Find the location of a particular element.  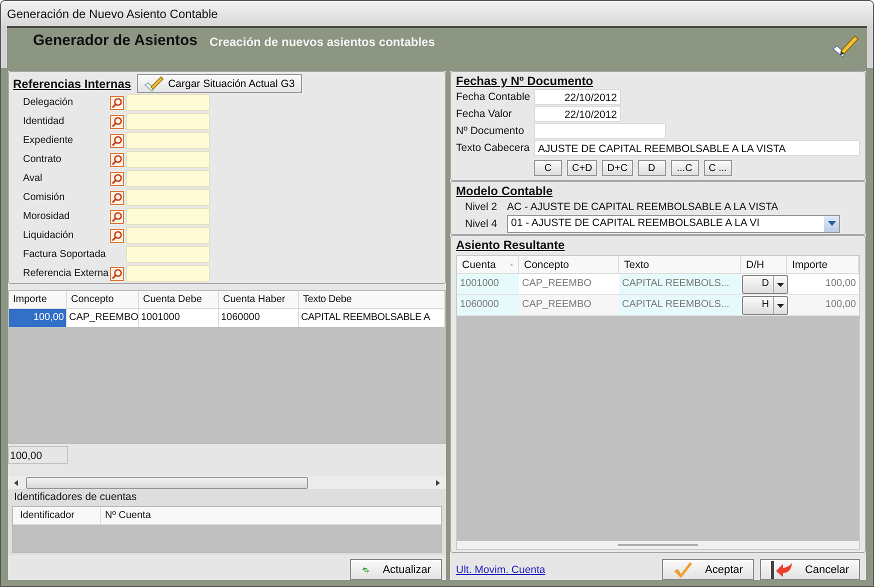

field-label: Nivel 4 is located at coordinates (481, 224).